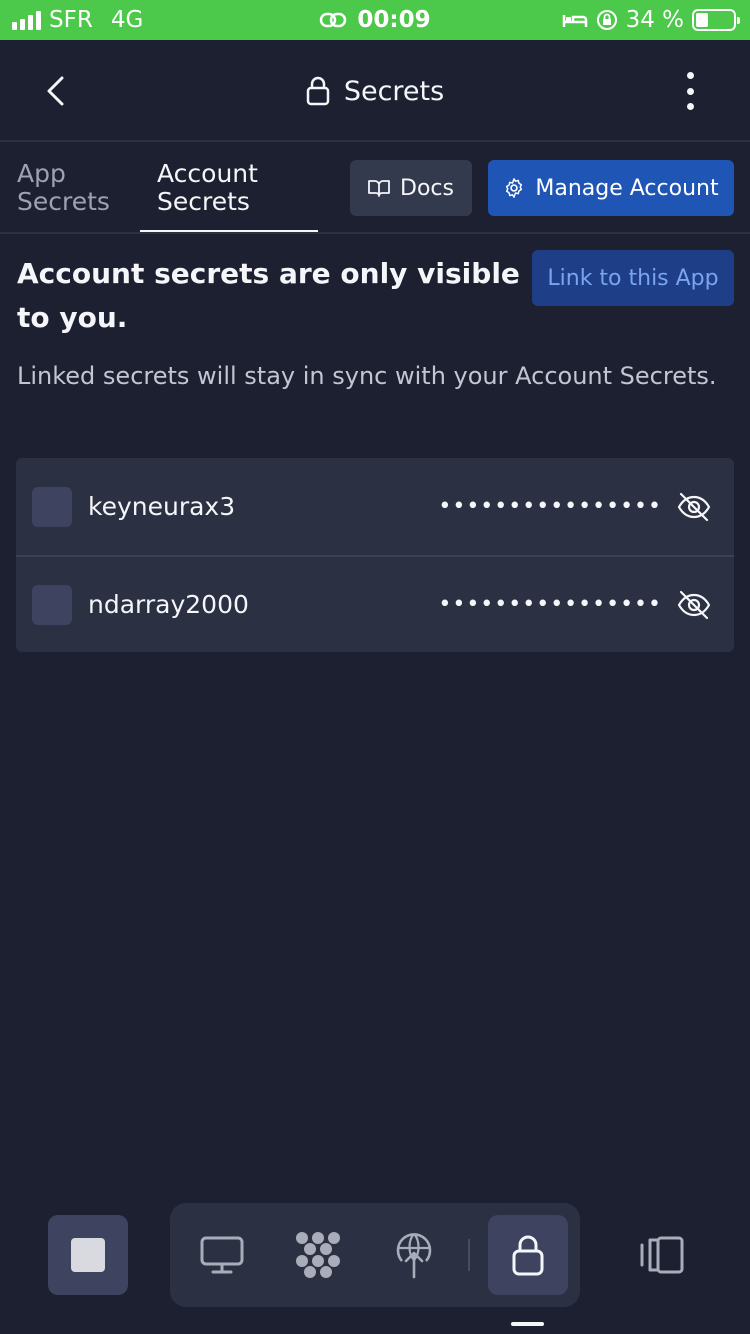 The height and width of the screenshot is (1334, 750). I want to click on deployments-icon, so click(414, 1256).